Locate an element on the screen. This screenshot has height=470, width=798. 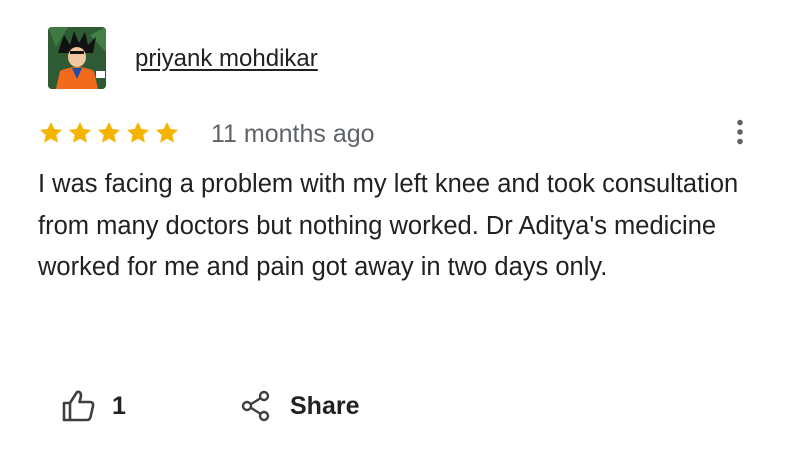
avatar-image is located at coordinates (77, 58).